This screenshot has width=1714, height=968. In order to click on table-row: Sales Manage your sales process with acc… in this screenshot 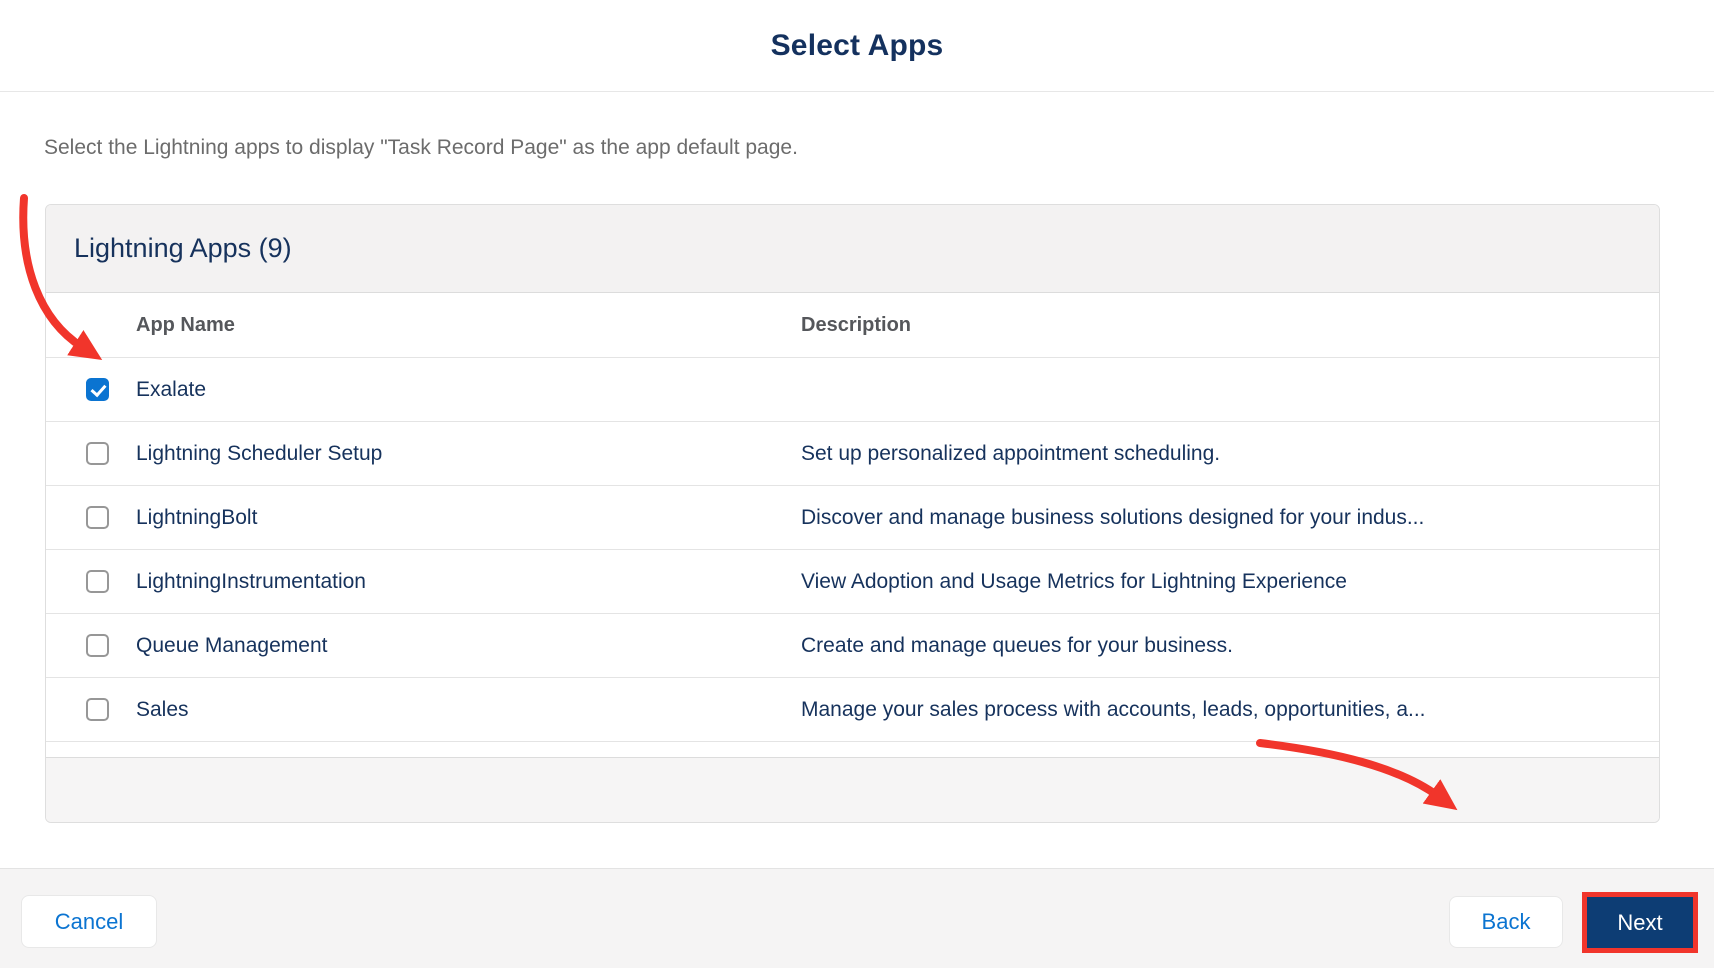, I will do `click(852, 709)`.